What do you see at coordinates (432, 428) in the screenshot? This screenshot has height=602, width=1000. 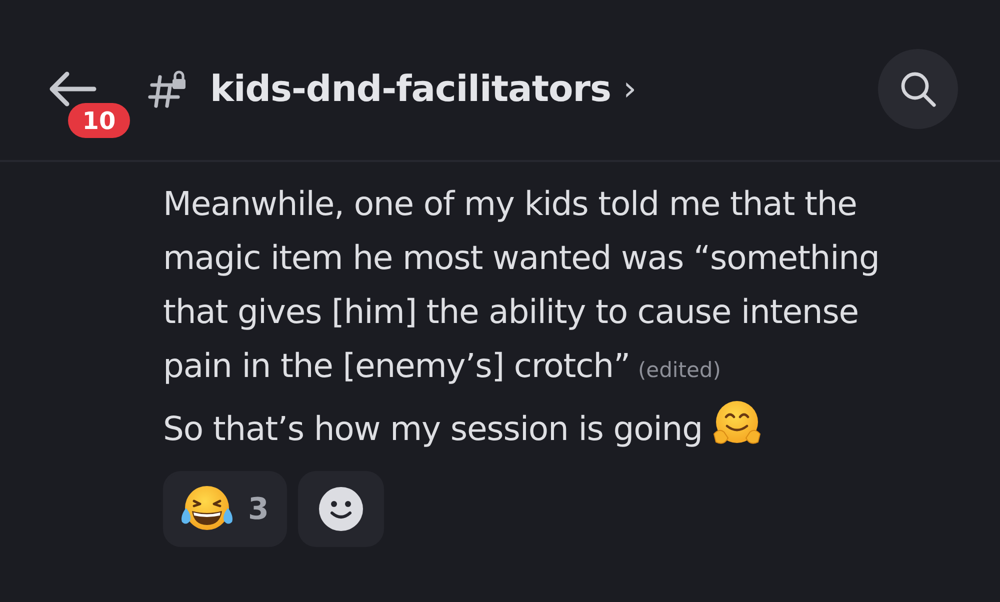 I see `message-text: So that’s how my session is going` at bounding box center [432, 428].